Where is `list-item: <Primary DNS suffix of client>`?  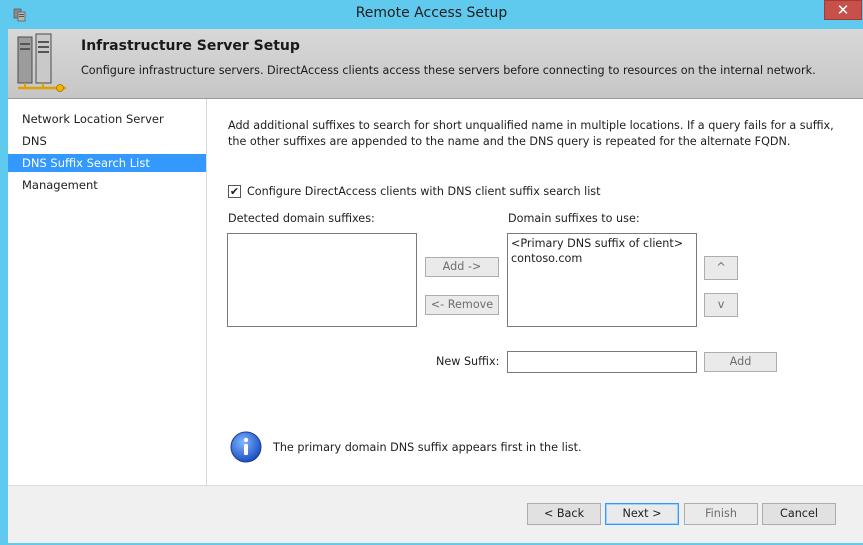 list-item: <Primary DNS suffix of client> is located at coordinates (602, 243).